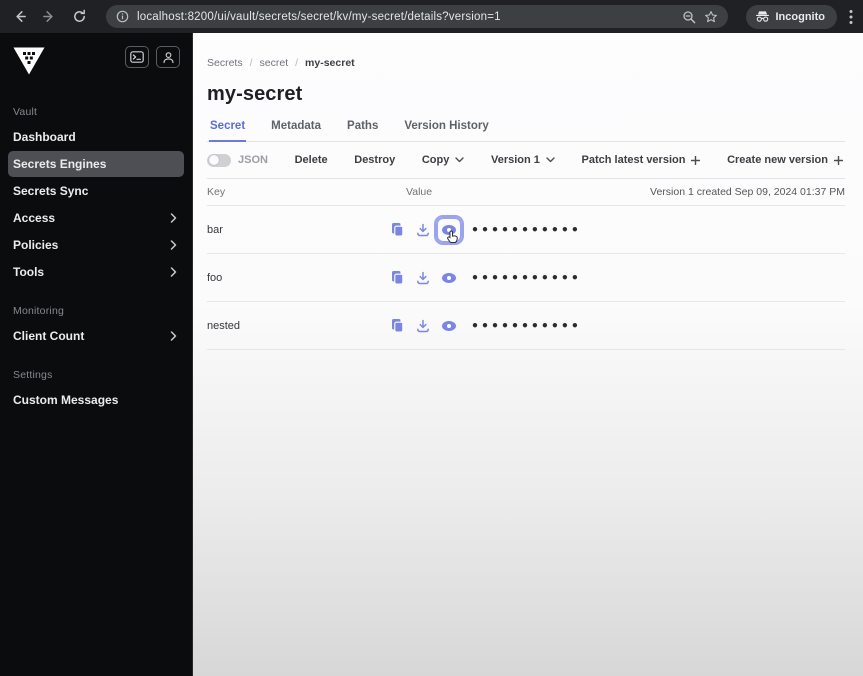 This screenshot has height=676, width=863. Describe the element at coordinates (851, 17) in the screenshot. I see `browser-menu-icon` at that location.